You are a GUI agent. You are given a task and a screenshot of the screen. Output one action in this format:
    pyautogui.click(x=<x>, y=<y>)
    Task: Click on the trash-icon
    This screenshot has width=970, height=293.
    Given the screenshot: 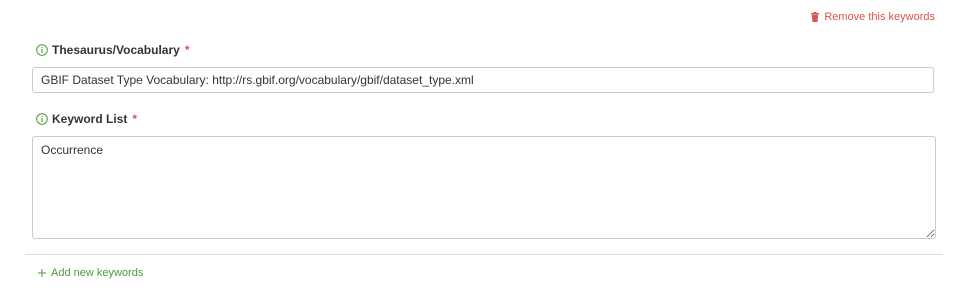 What is the action you would take?
    pyautogui.click(x=815, y=17)
    